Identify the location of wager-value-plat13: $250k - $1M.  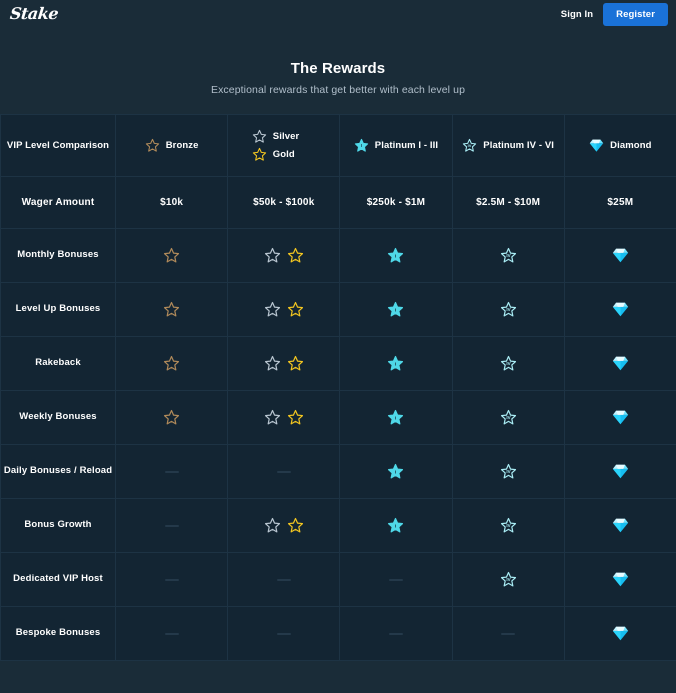
(396, 202).